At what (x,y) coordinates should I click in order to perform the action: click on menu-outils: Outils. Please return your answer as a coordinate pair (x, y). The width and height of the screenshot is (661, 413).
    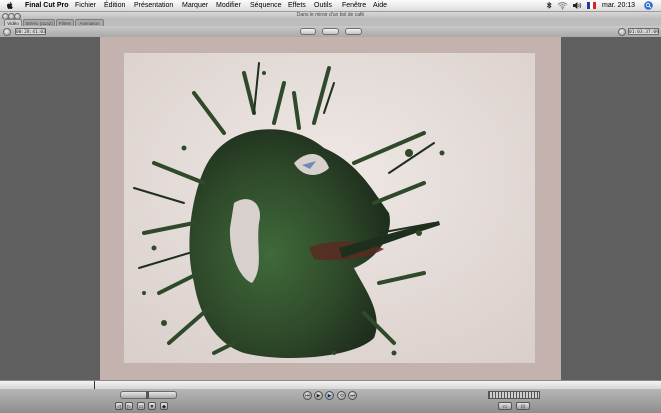
    Looking at the image, I should click on (323, 5).